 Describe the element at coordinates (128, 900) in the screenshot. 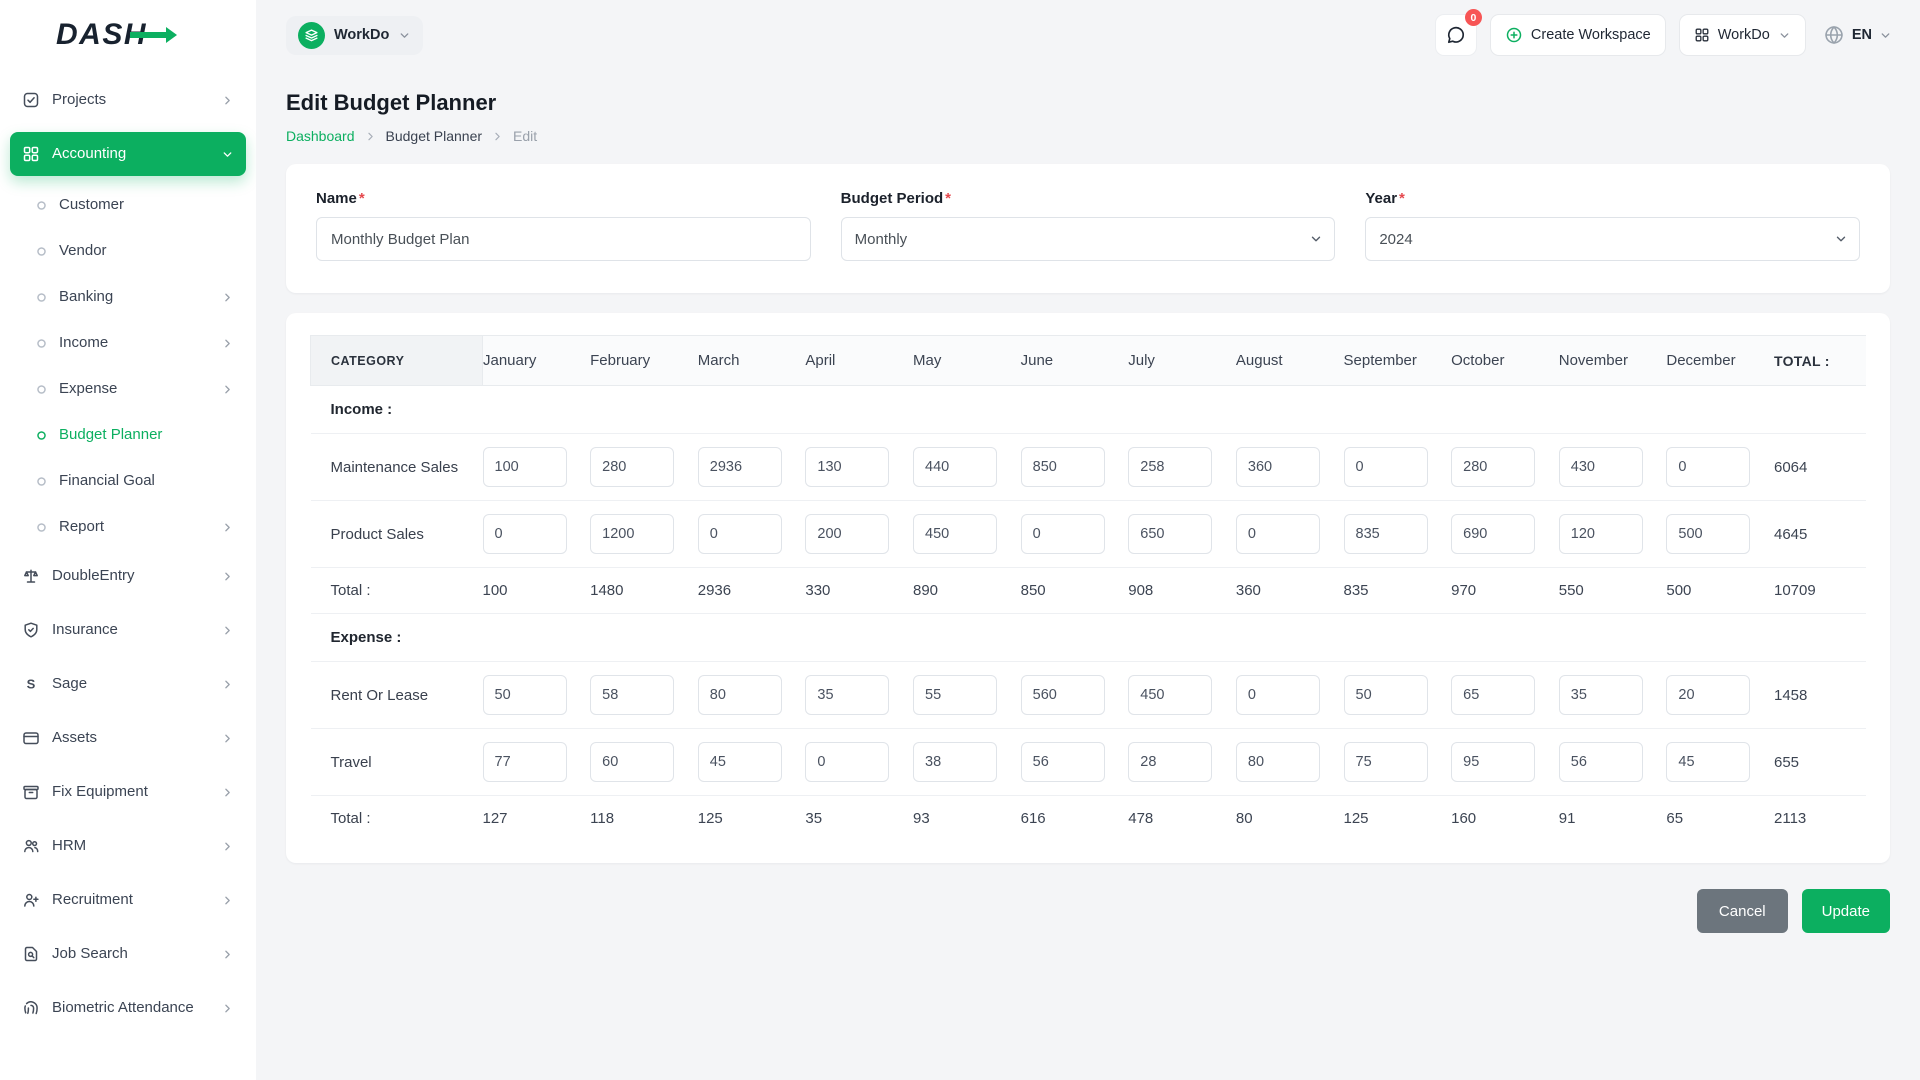

I see `sidebar-item-recruitment: Recruitment` at that location.